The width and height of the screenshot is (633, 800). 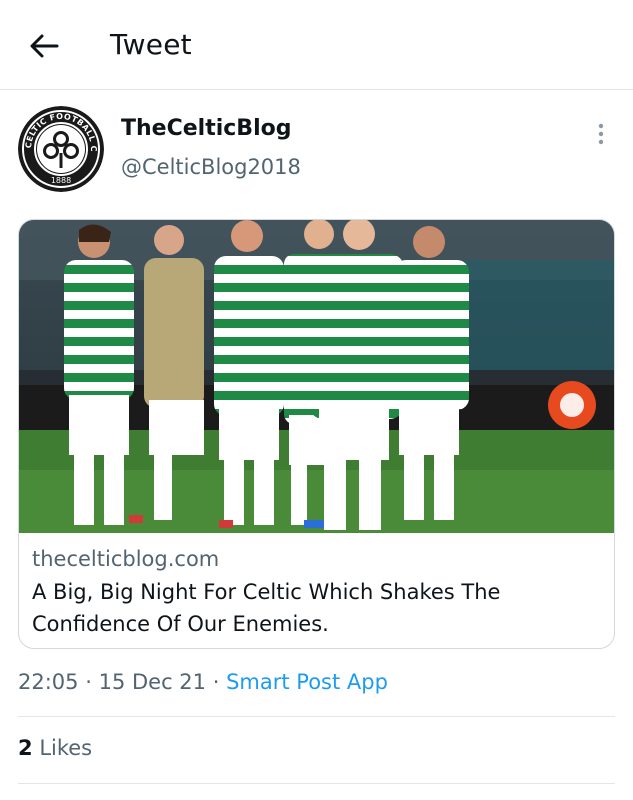 What do you see at coordinates (211, 167) in the screenshot?
I see `author-handle: @CelticBlog2018` at bounding box center [211, 167].